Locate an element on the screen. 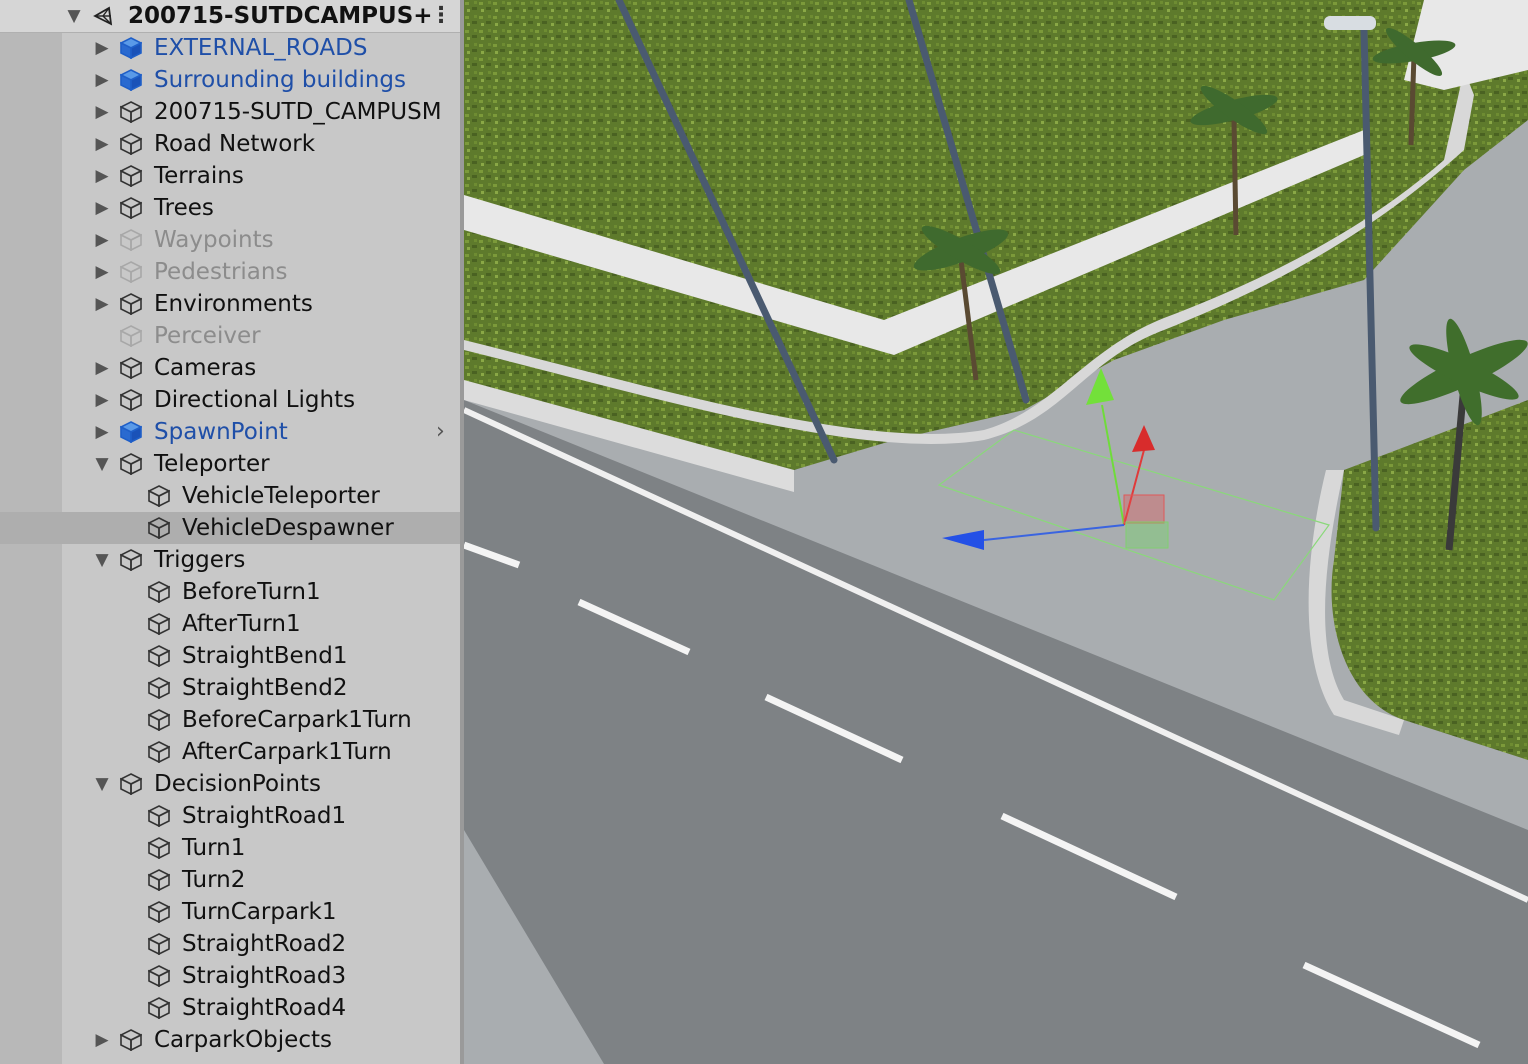 This screenshot has width=1528, height=1064. hierarchy-row: Turn2 is located at coordinates (231, 880).